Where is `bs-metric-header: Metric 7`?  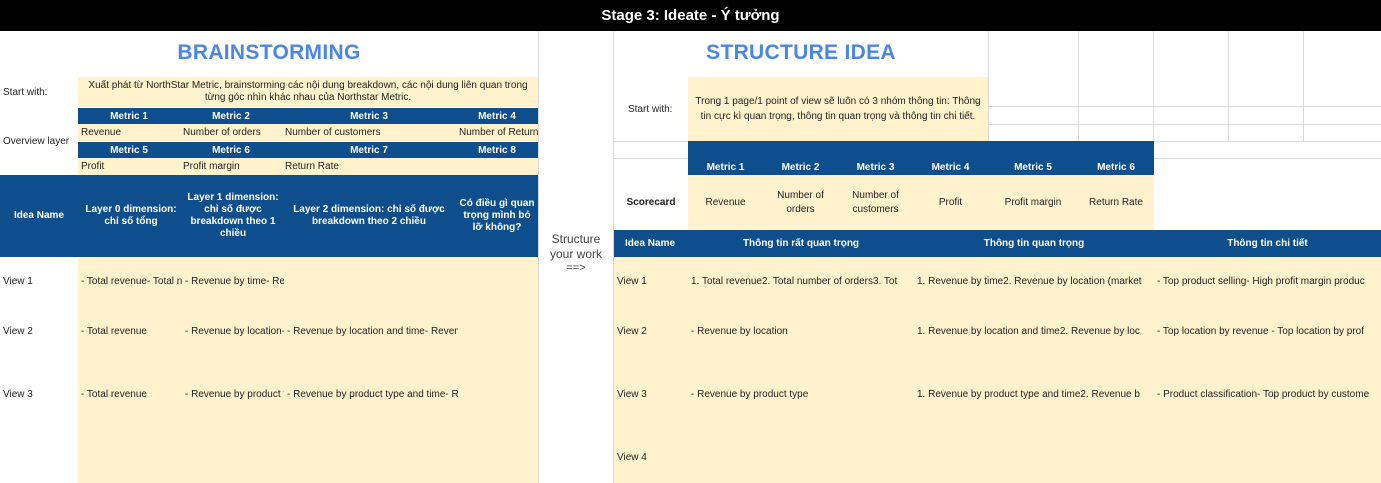 bs-metric-header: Metric 7 is located at coordinates (369, 150).